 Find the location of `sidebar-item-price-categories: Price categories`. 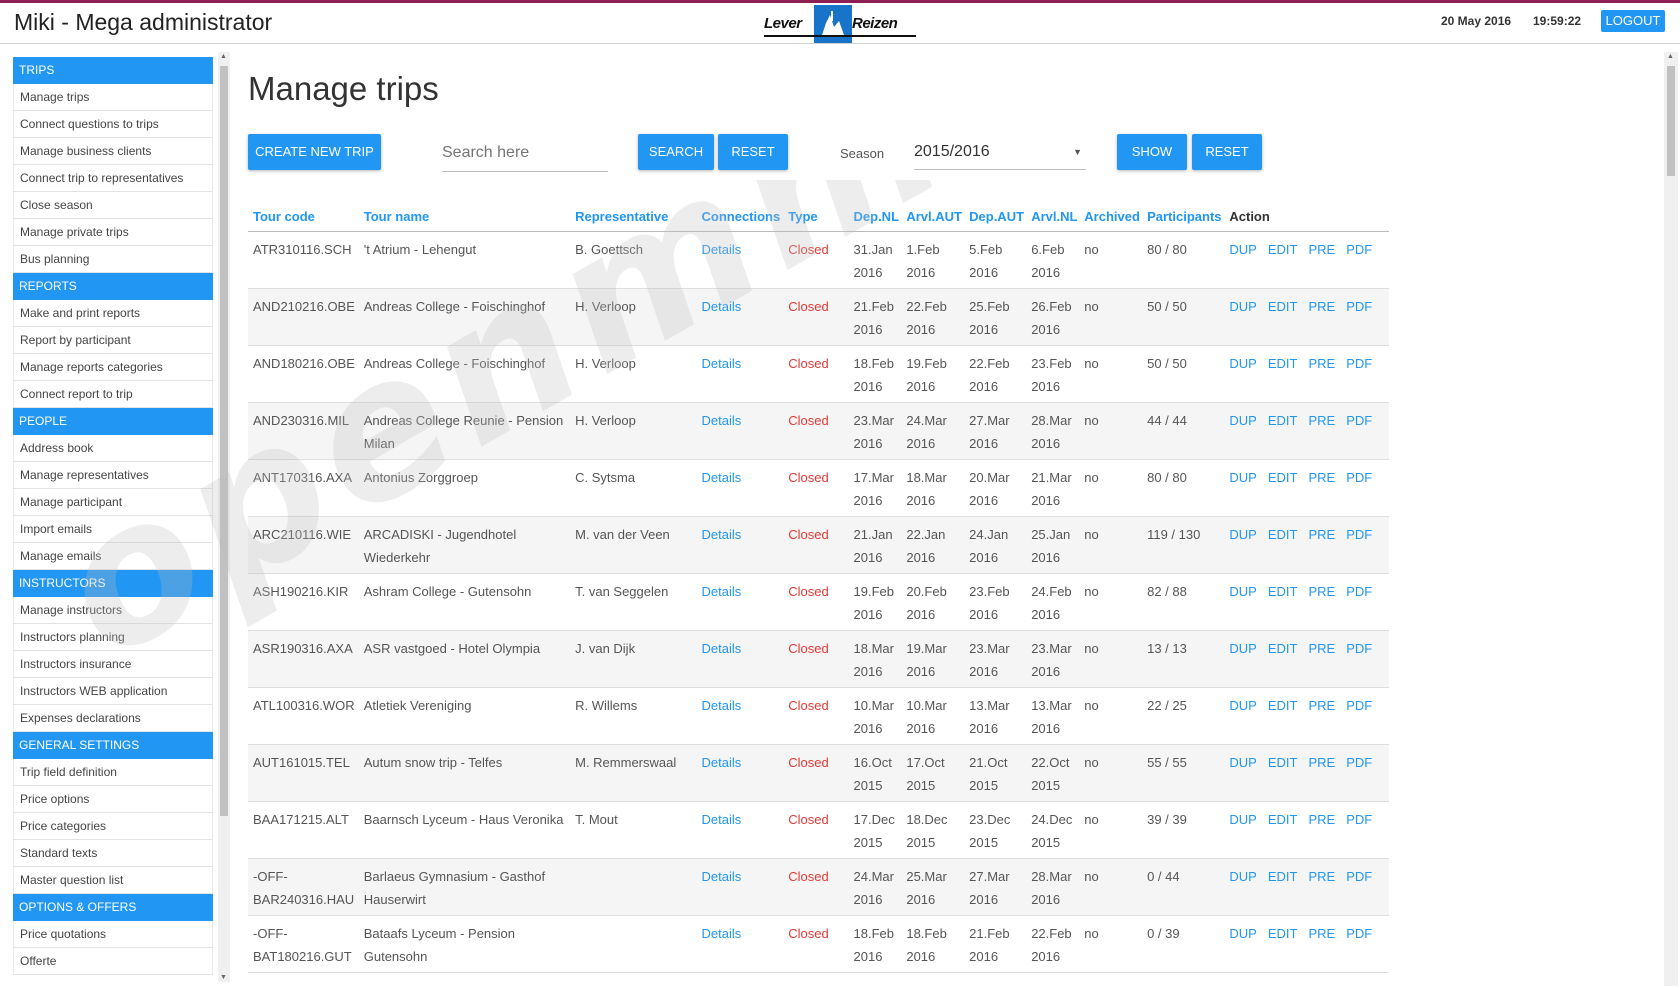

sidebar-item-price-categories: Price categories is located at coordinates (113, 826).